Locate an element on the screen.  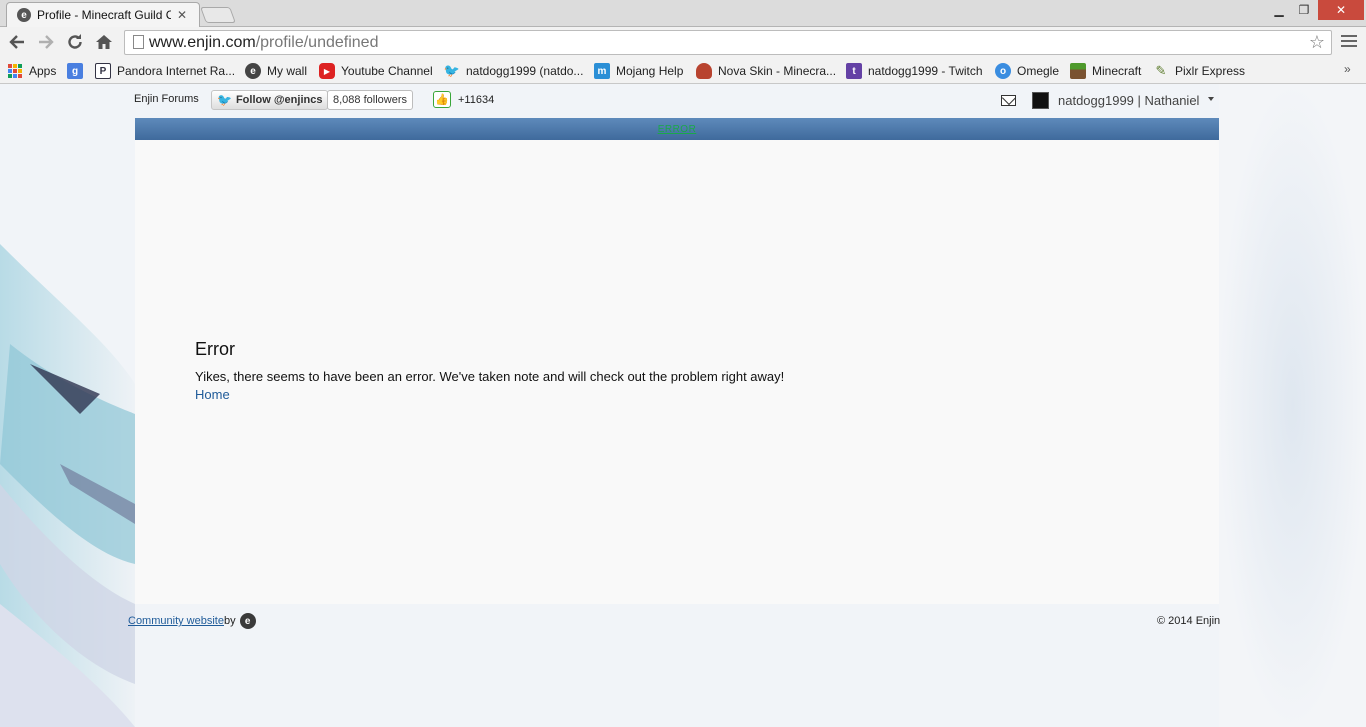
novaskin-icon is located at coordinates (704, 71).